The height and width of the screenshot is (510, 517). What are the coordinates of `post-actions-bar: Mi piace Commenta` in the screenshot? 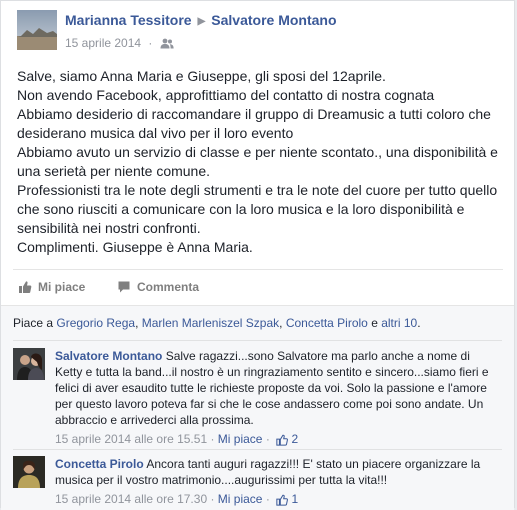 It's located at (258, 286).